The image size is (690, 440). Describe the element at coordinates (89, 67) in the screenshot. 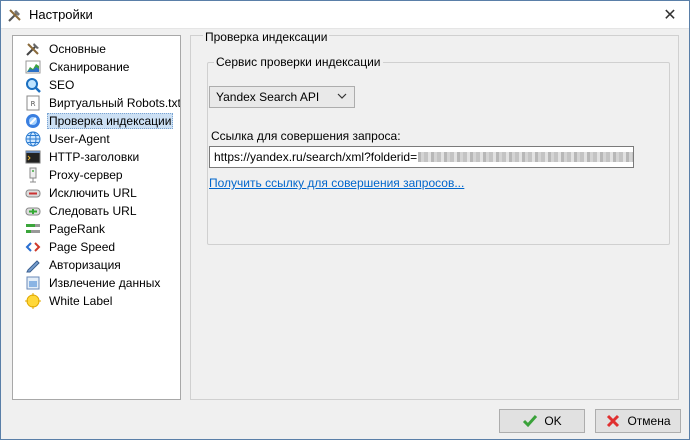

I see `sidebar-item-label: Сканирование` at that location.